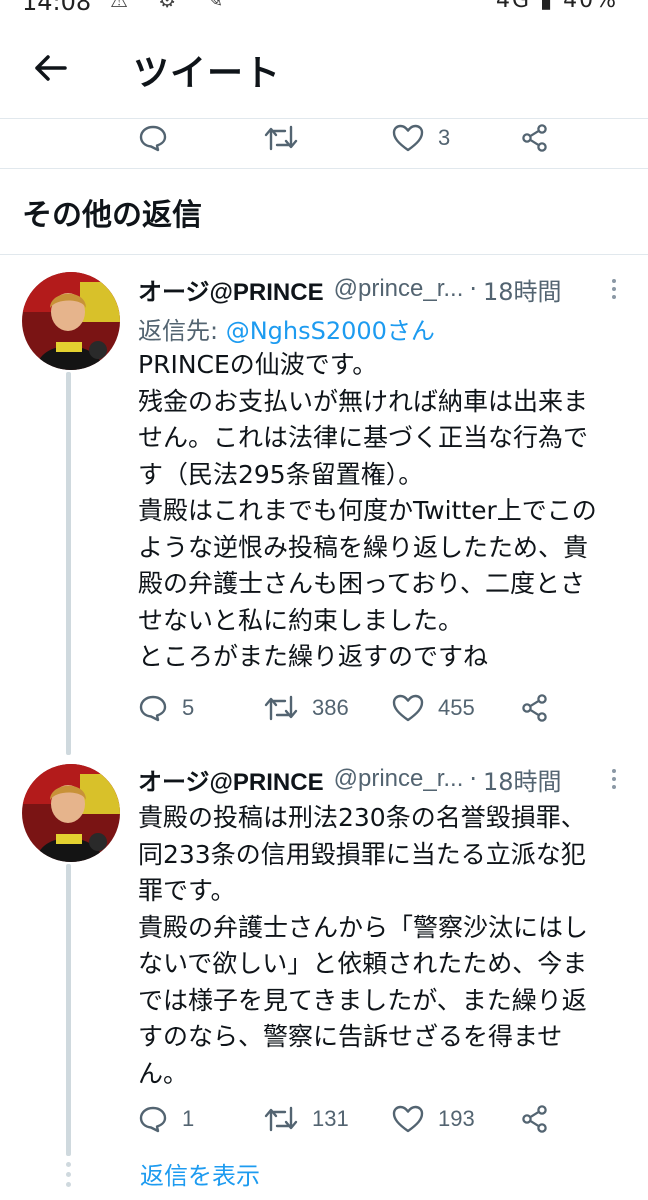 The image size is (648, 1200). What do you see at coordinates (50, 68) in the screenshot?
I see `back-arrow-icon` at bounding box center [50, 68].